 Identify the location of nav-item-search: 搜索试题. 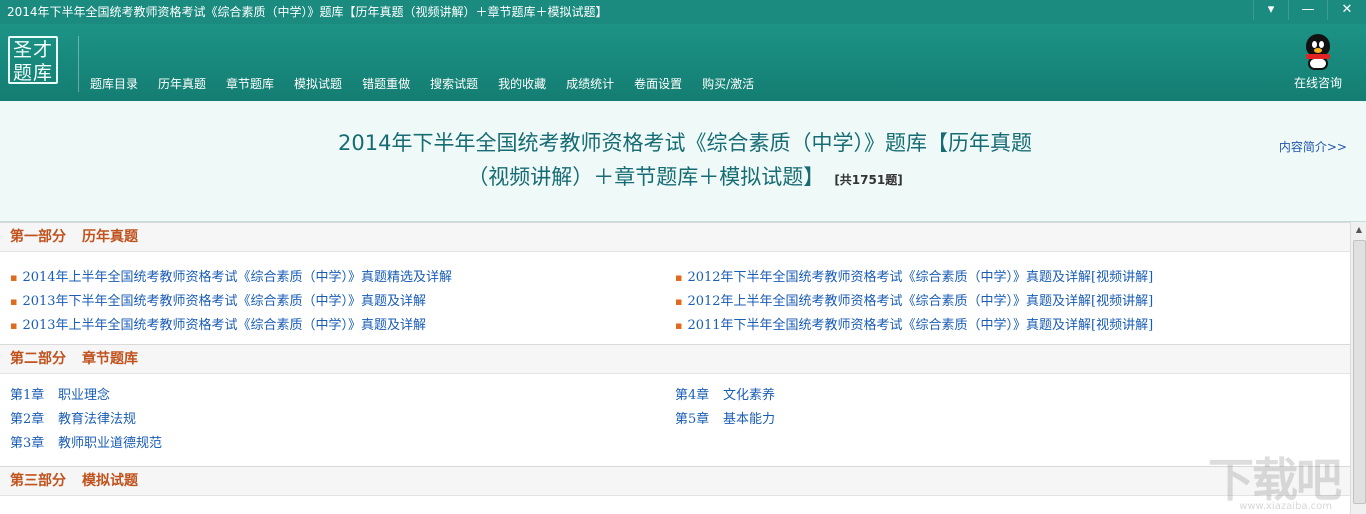
(454, 84).